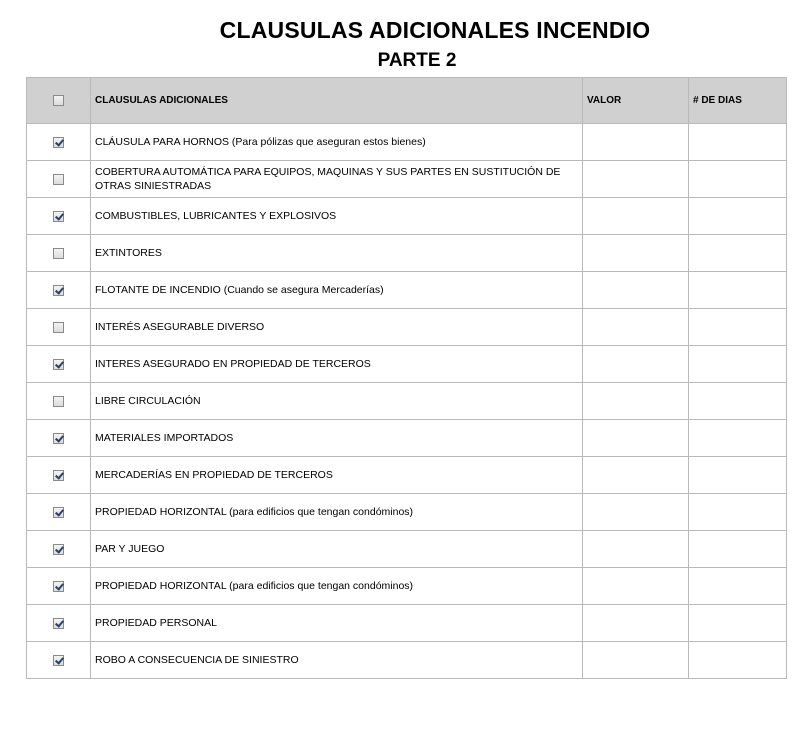 This screenshot has width=800, height=750. I want to click on table-row: LIBRE CIRCULACIÓN, so click(406, 401).